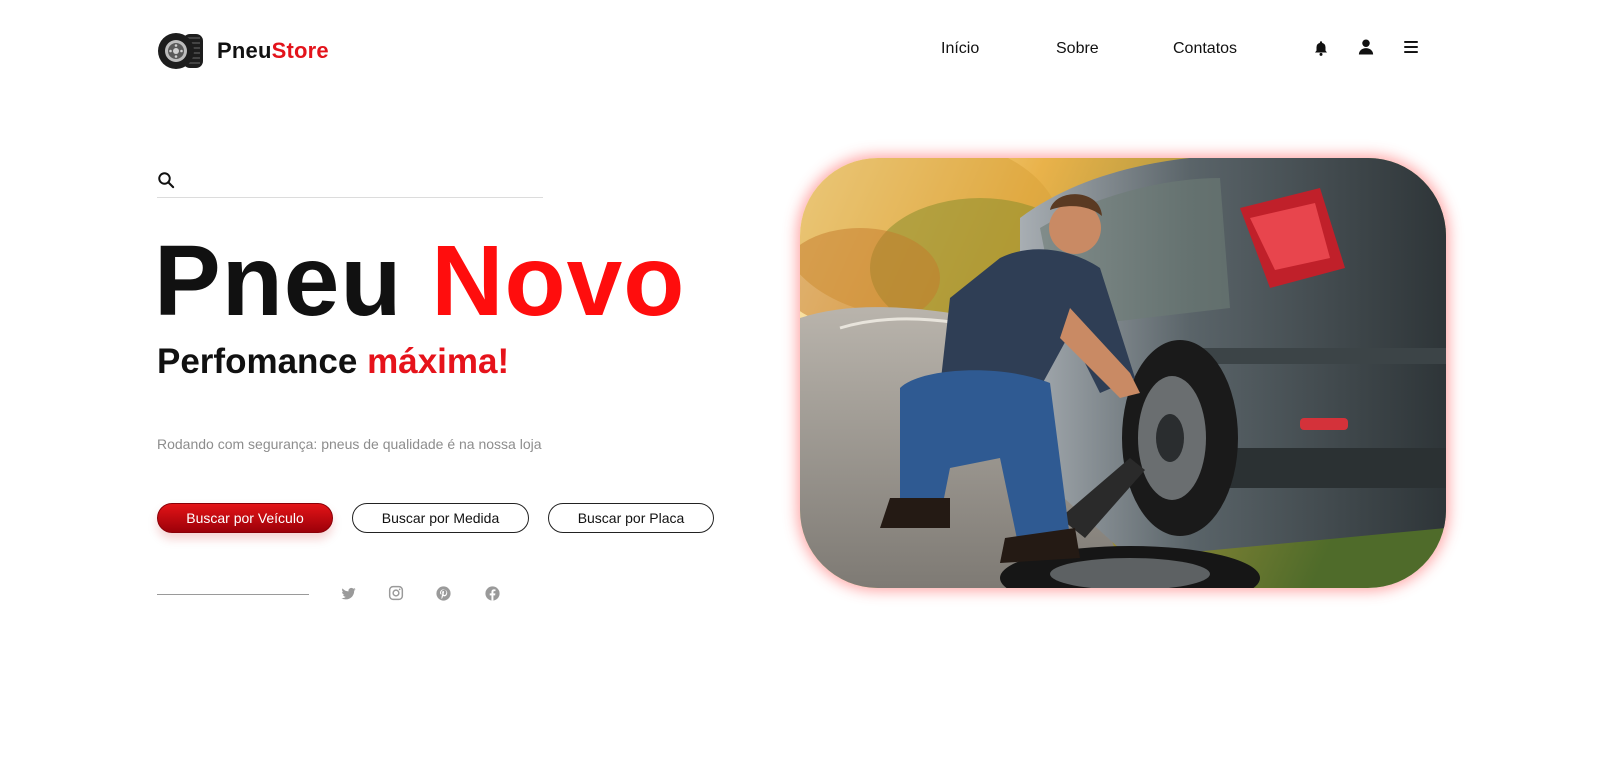 Image resolution: width=1600 pixels, height=768 pixels. Describe the element at coordinates (1411, 47) in the screenshot. I see `menu-icon` at that location.